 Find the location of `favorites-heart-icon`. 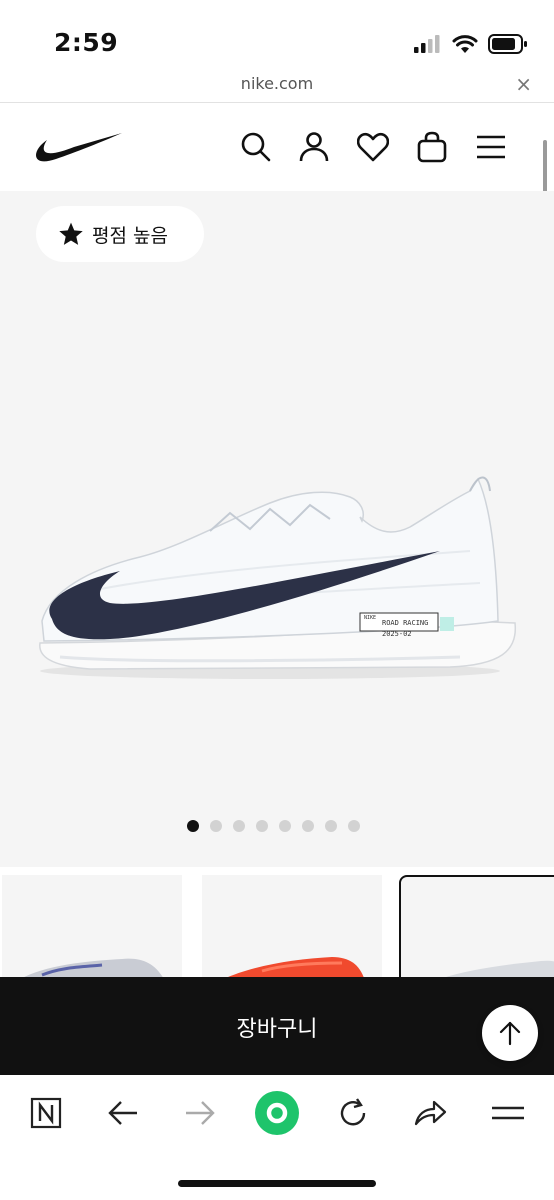

favorites-heart-icon is located at coordinates (373, 147).